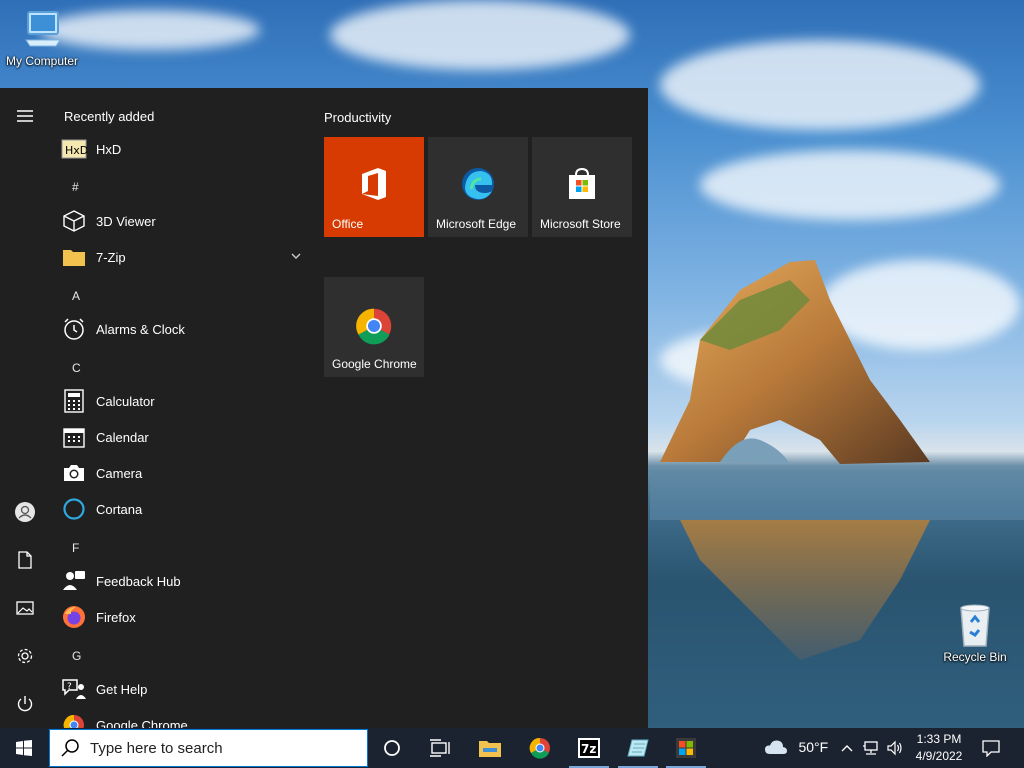  I want to click on start-button, so click(24, 748).